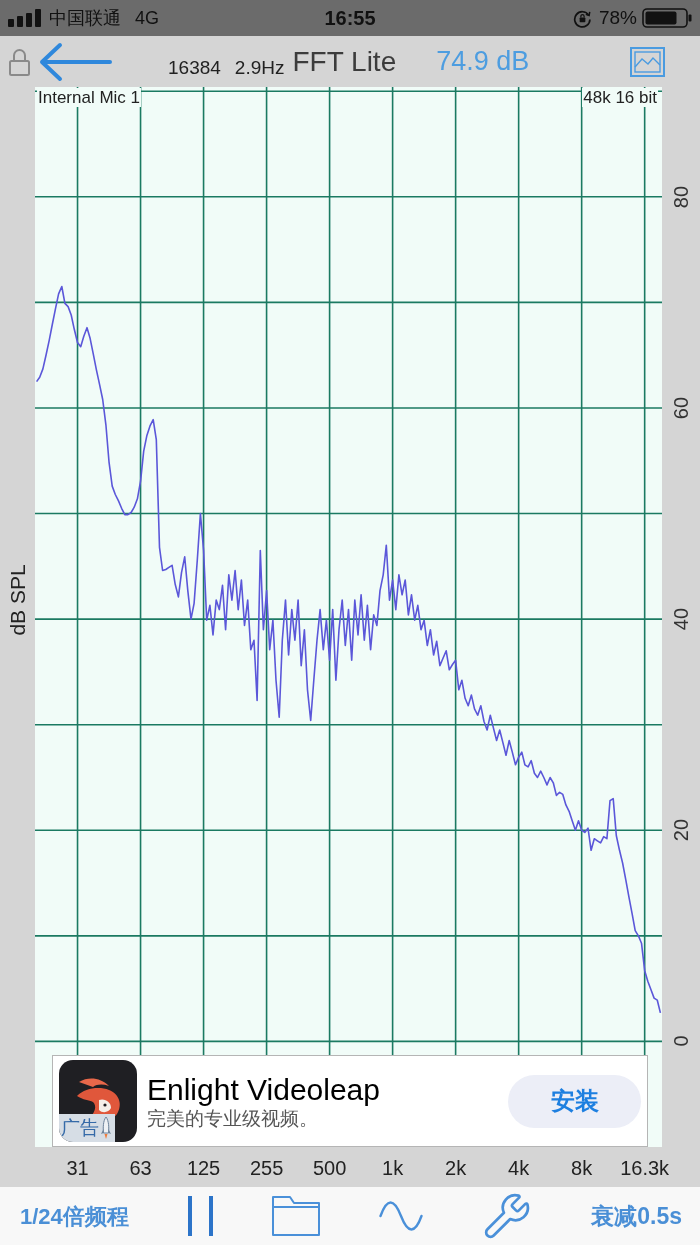 Image resolution: width=700 pixels, height=1245 pixels. I want to click on y-axis-label: dB SPL, so click(17, 600).